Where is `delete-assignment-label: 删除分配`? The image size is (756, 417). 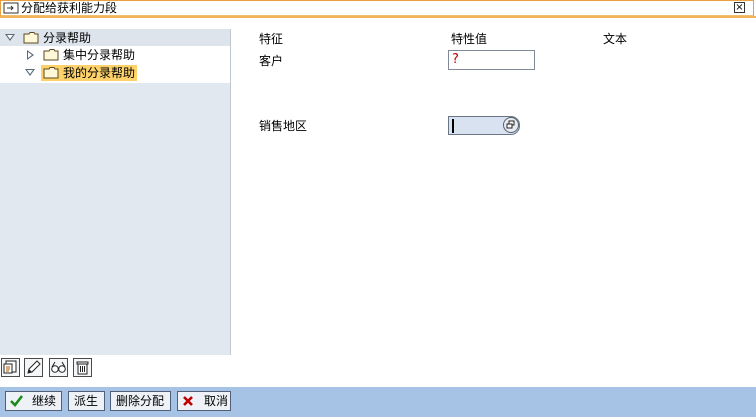
delete-assignment-label: 删除分配 is located at coordinates (140, 401).